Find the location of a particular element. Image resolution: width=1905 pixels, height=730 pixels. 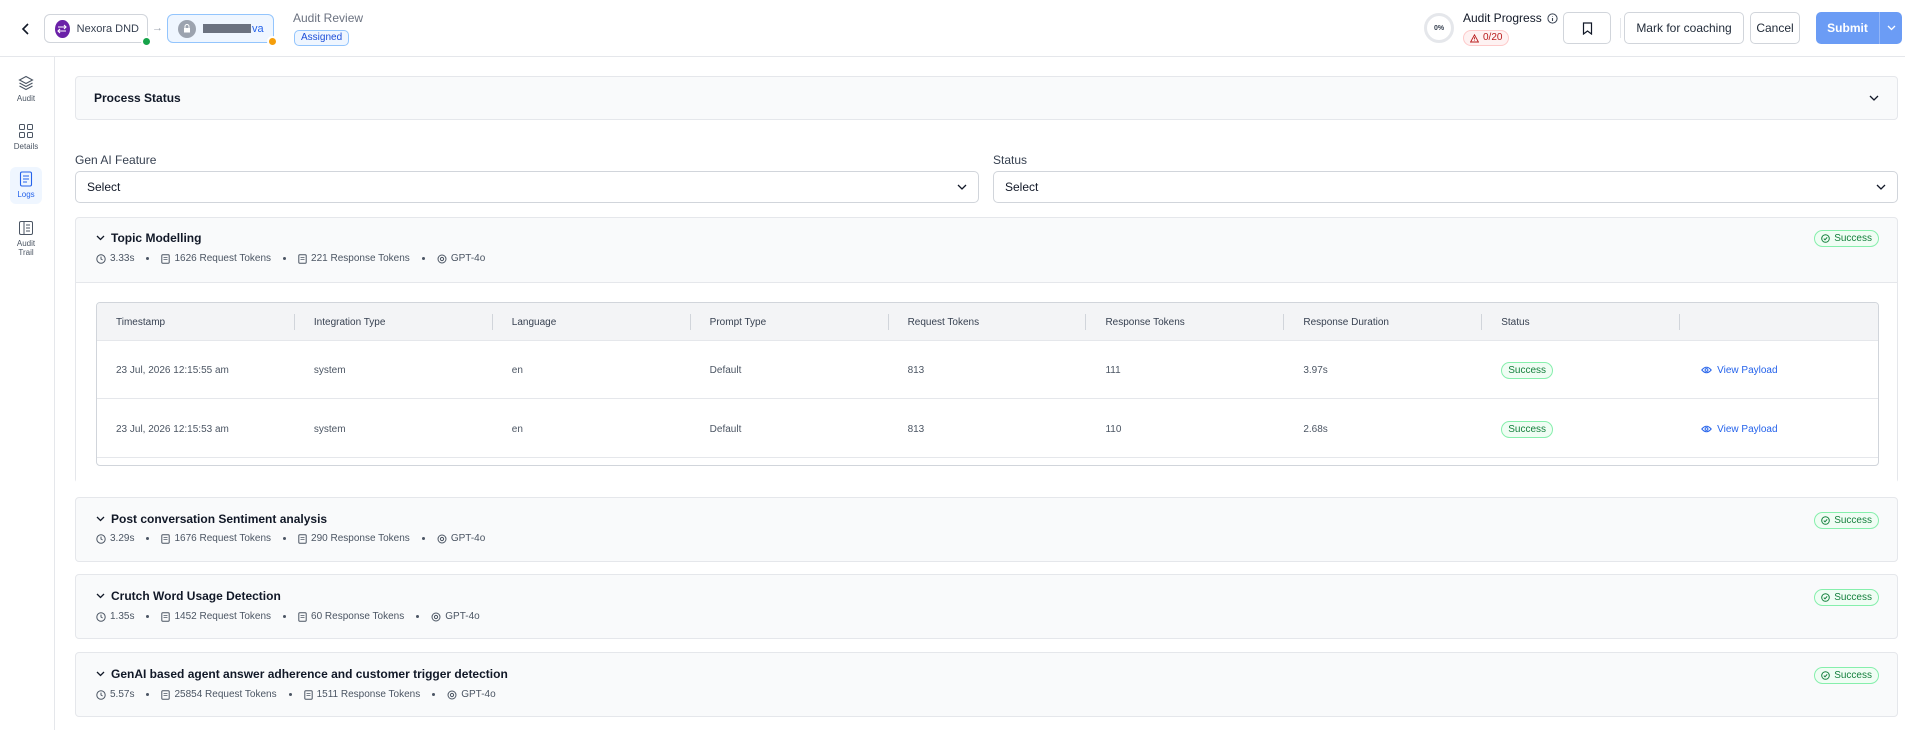

sidebar-item-details: Details is located at coordinates (26, 137).